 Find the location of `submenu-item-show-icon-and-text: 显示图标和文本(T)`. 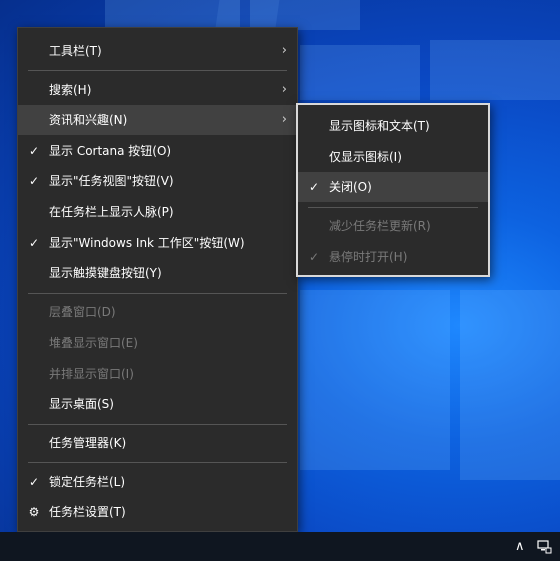

submenu-item-show-icon-and-text: 显示图标和文本(T) is located at coordinates (393, 126).